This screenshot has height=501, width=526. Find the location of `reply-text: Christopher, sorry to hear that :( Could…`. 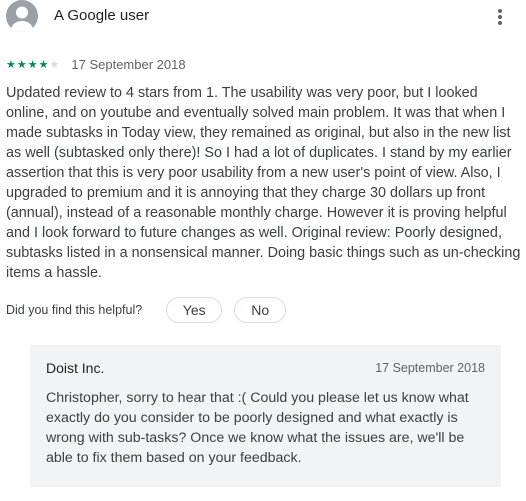

reply-text: Christopher, sorry to hear that :( Could… is located at coordinates (257, 428).